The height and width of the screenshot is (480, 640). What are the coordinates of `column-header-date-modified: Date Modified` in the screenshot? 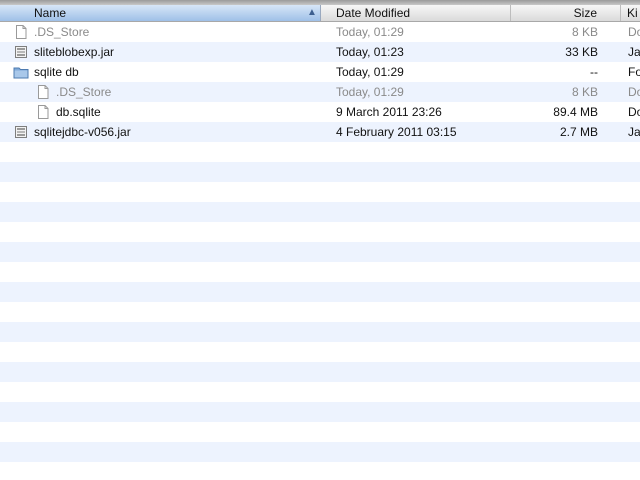 It's located at (416, 13).